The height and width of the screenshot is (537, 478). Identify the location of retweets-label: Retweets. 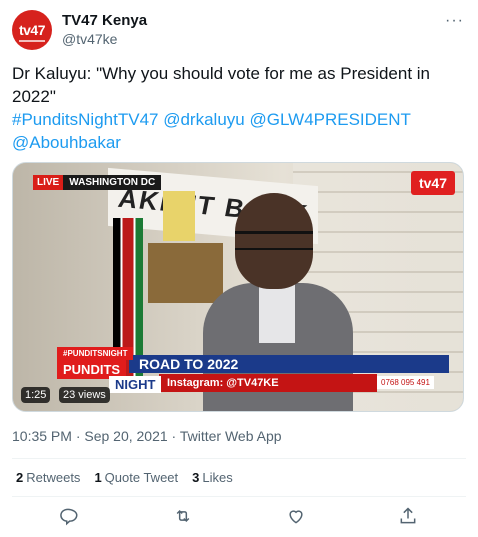
(53, 477).